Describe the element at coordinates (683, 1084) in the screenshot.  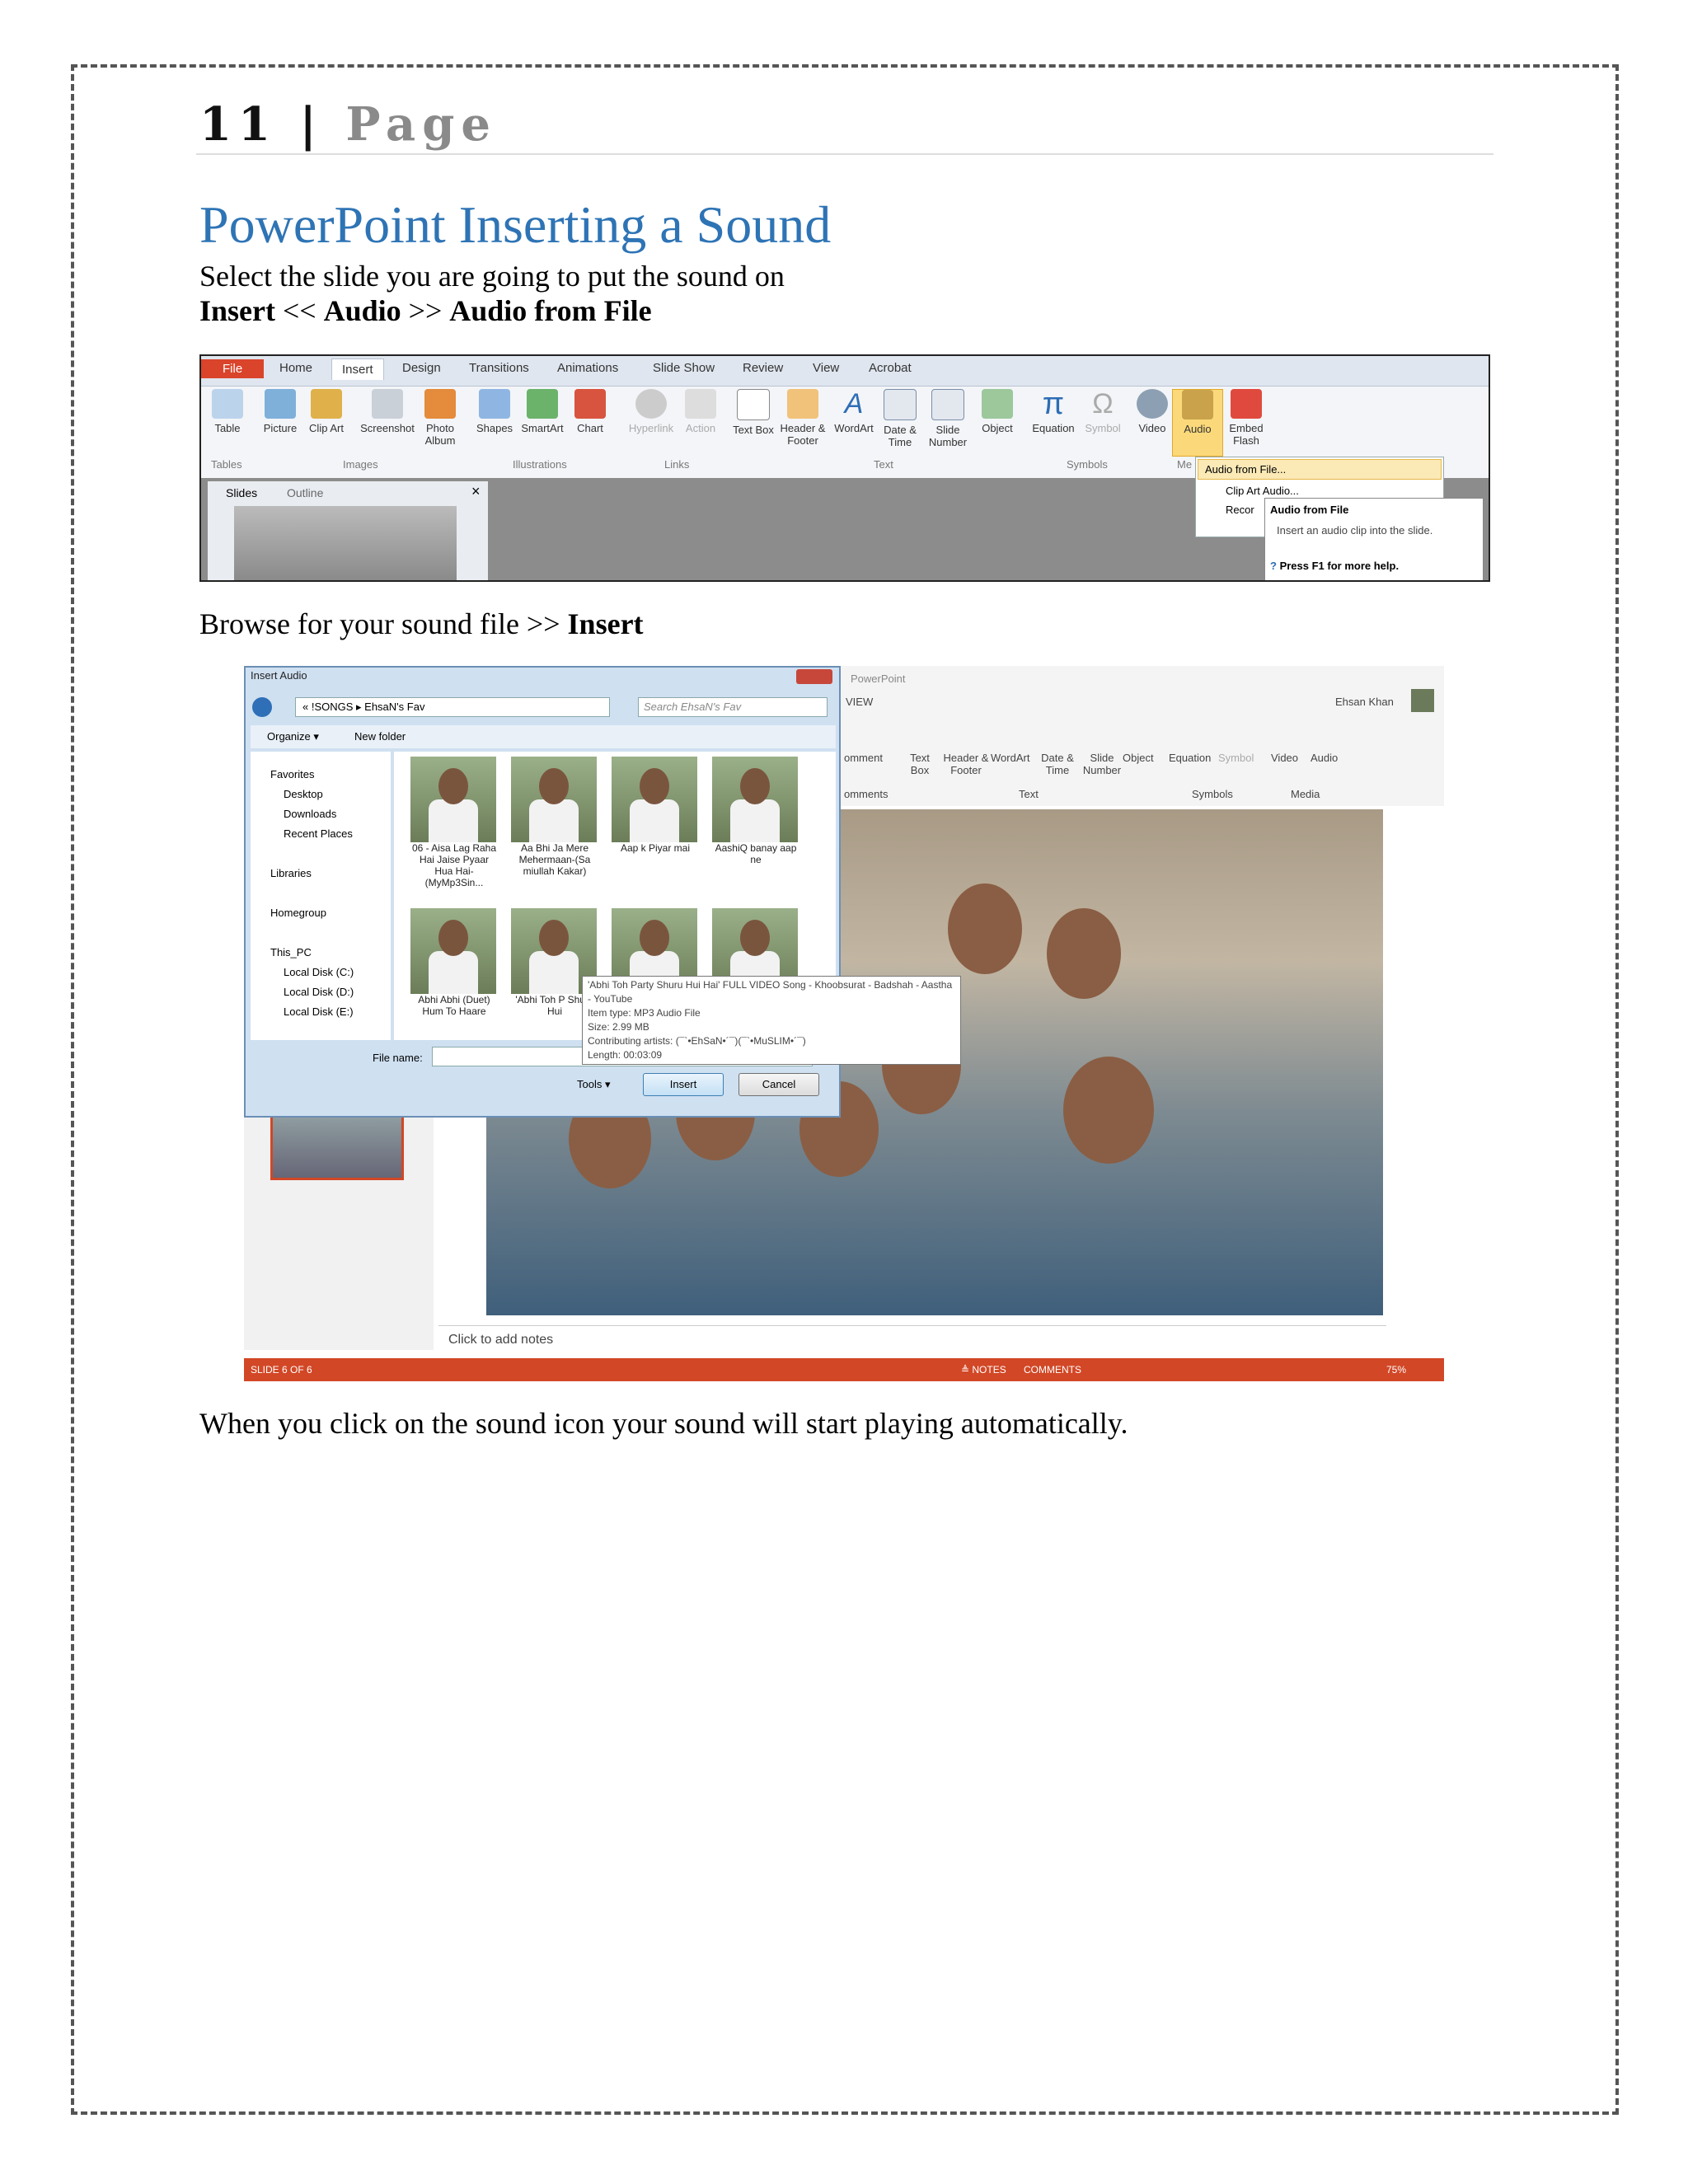
I see `insert-button: Insert` at that location.